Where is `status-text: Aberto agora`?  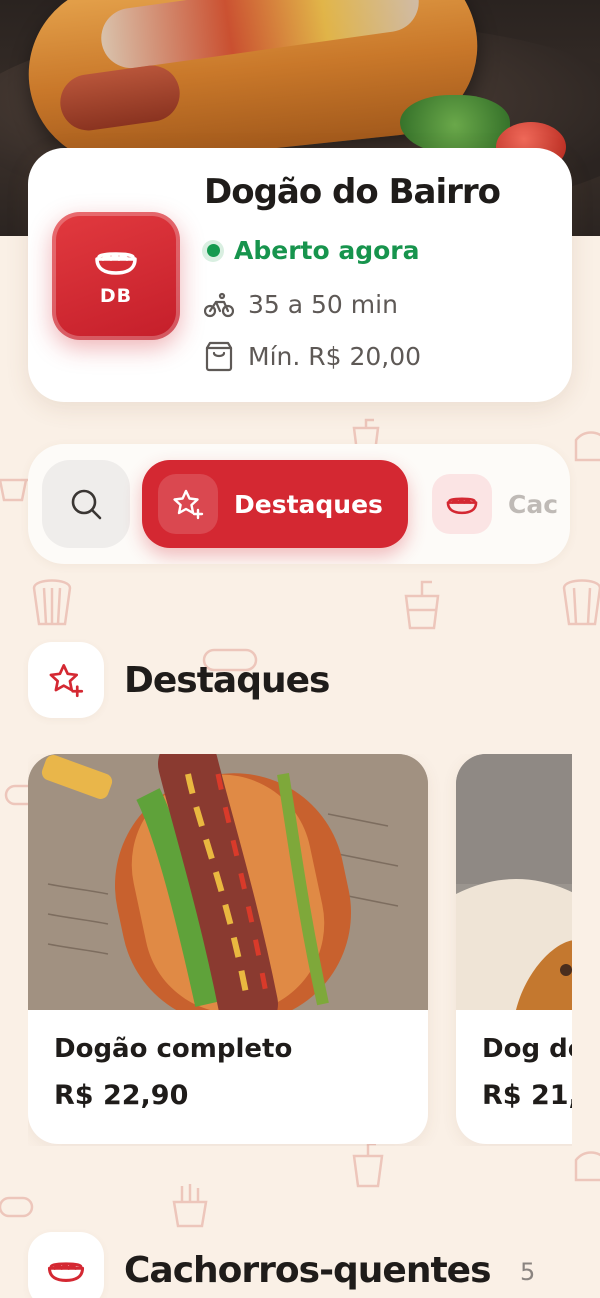 status-text: Aberto agora is located at coordinates (327, 250).